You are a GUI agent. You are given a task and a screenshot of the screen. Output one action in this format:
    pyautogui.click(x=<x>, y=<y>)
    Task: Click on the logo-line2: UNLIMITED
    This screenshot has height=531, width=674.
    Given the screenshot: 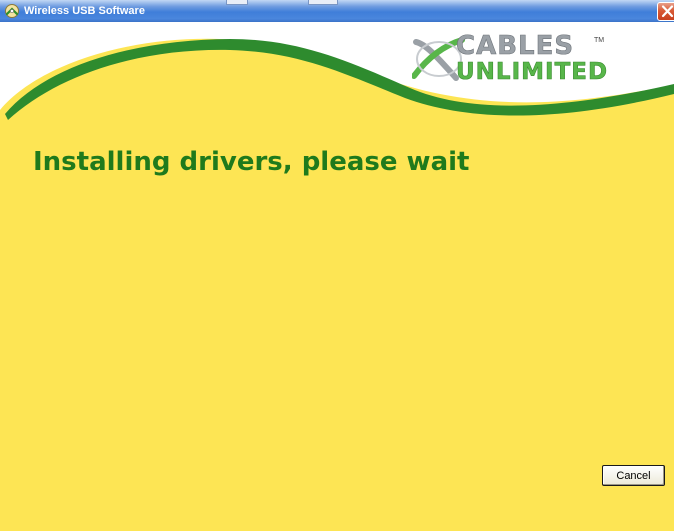 What is the action you would take?
    pyautogui.click(x=532, y=72)
    